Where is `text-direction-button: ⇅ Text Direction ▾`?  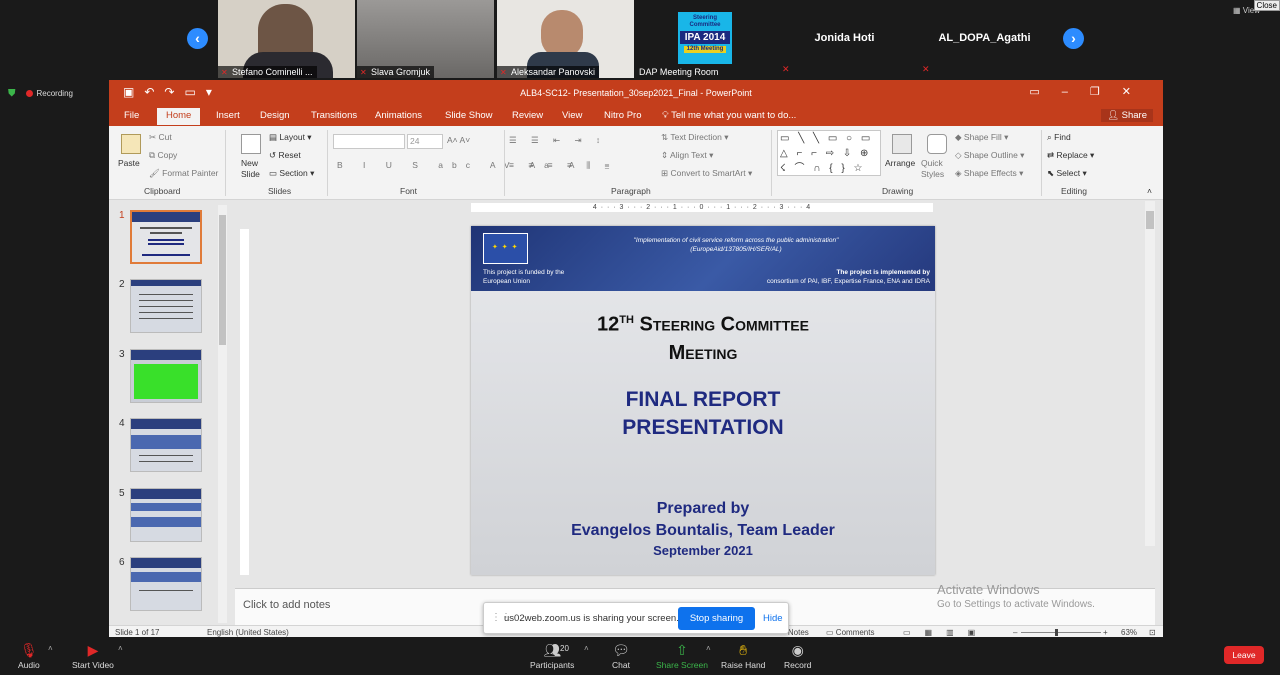
text-direction-button: ⇅ Text Direction ▾ is located at coordinates (694, 137).